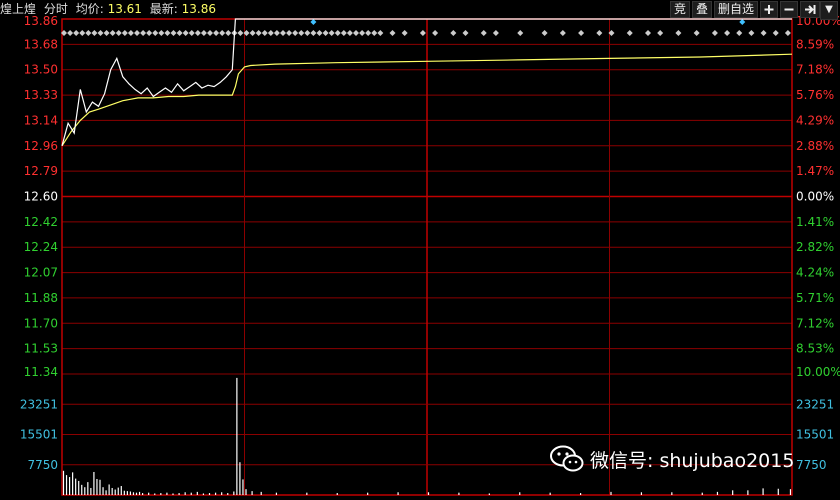  I want to click on remove-favorite-button: 删自选, so click(735, 9).